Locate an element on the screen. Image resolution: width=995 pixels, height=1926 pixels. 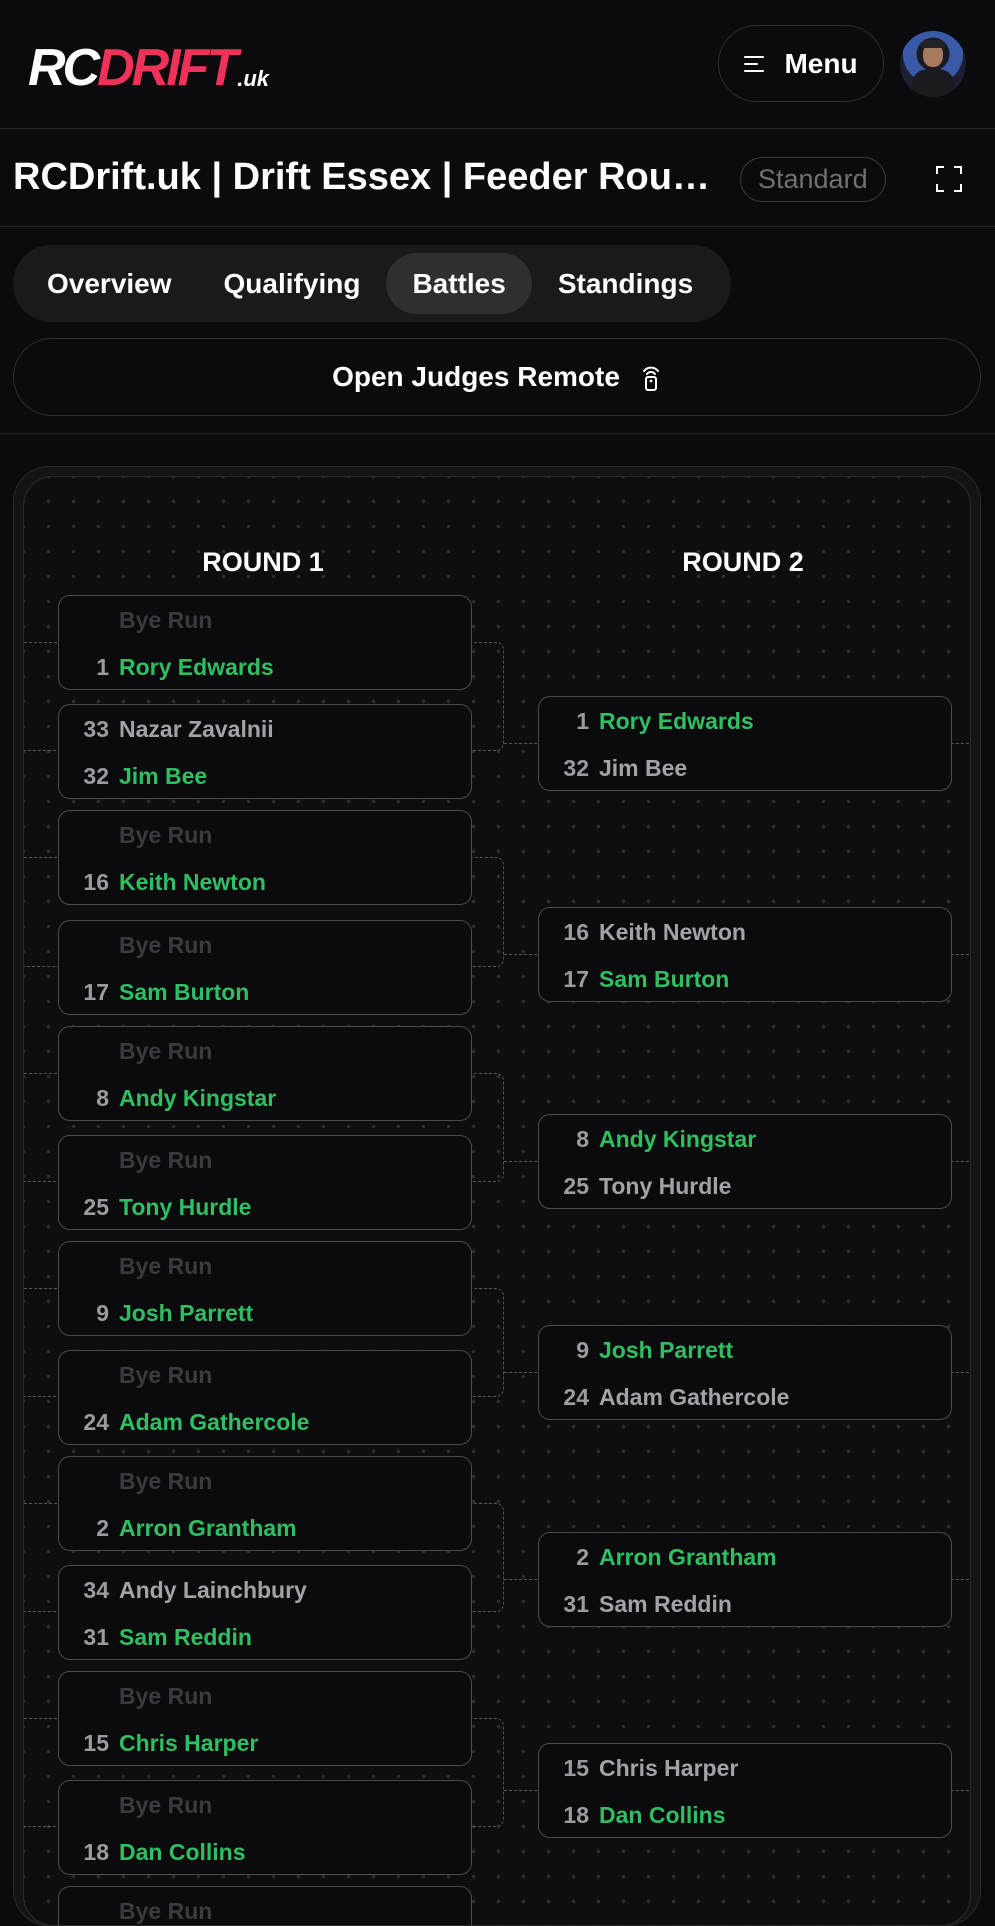
battle-card: Bye Run is located at coordinates (265, 1905).